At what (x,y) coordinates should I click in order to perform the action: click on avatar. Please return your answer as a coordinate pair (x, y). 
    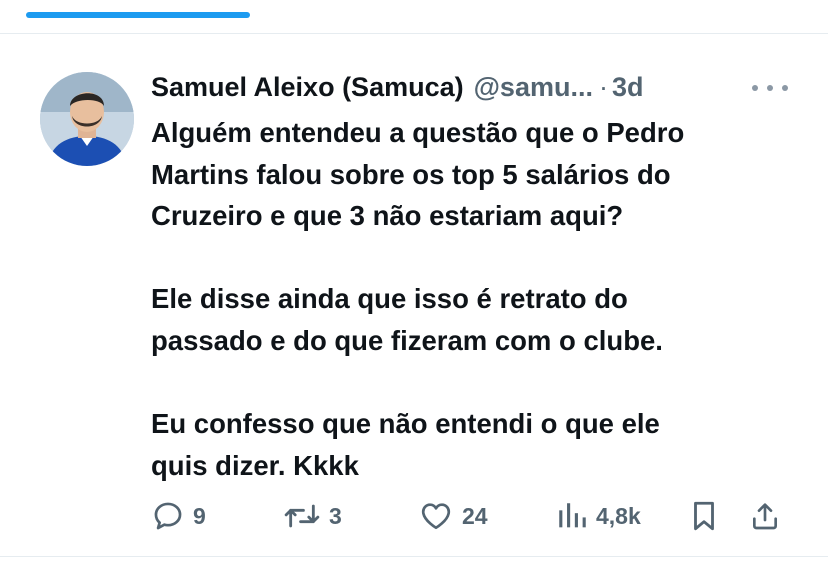
    Looking at the image, I should click on (87, 119).